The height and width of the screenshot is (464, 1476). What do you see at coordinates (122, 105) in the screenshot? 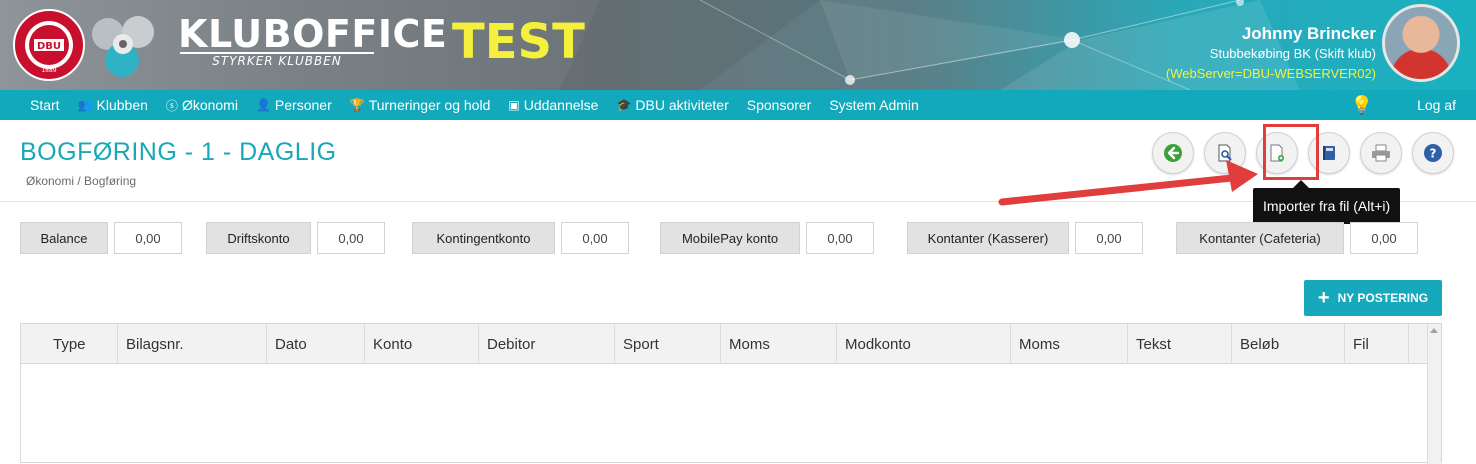
I see `nav-klubben-label: Klubben` at bounding box center [122, 105].